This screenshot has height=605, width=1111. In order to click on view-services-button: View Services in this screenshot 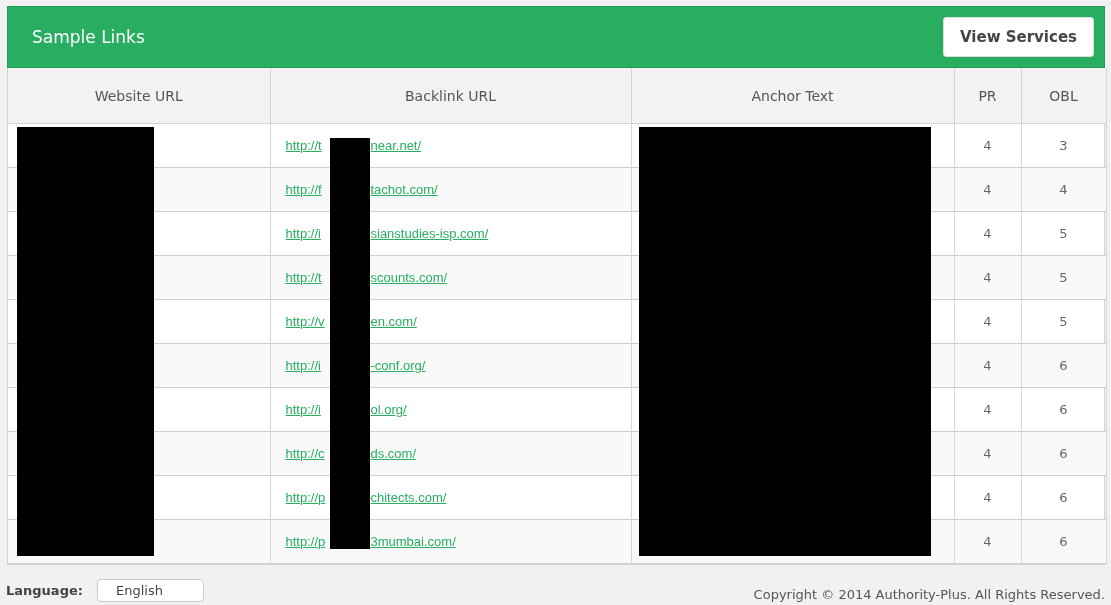, I will do `click(1018, 37)`.